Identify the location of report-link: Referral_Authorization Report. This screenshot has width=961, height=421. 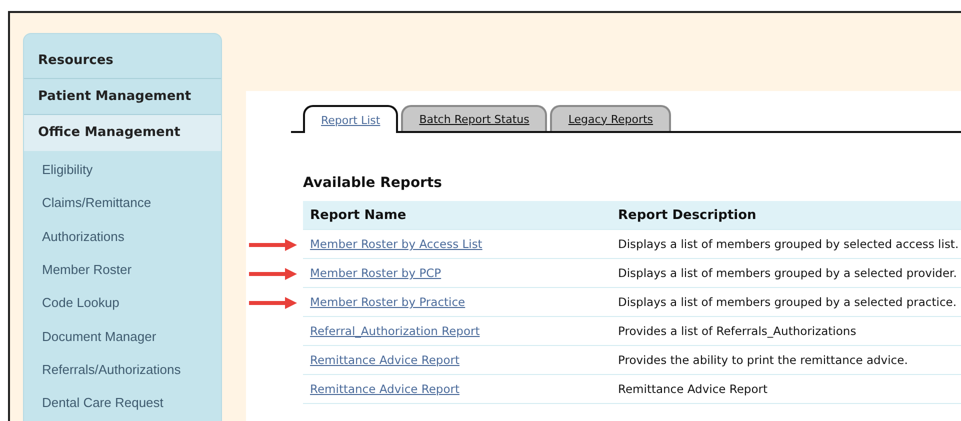
(395, 331).